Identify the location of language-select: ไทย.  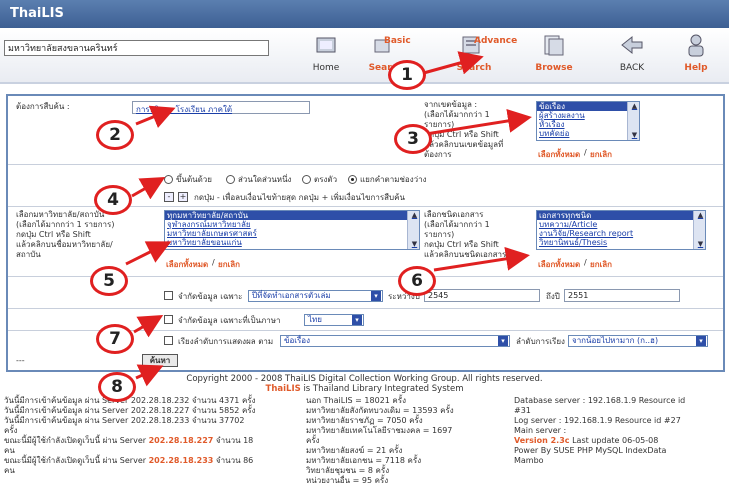
(334, 320).